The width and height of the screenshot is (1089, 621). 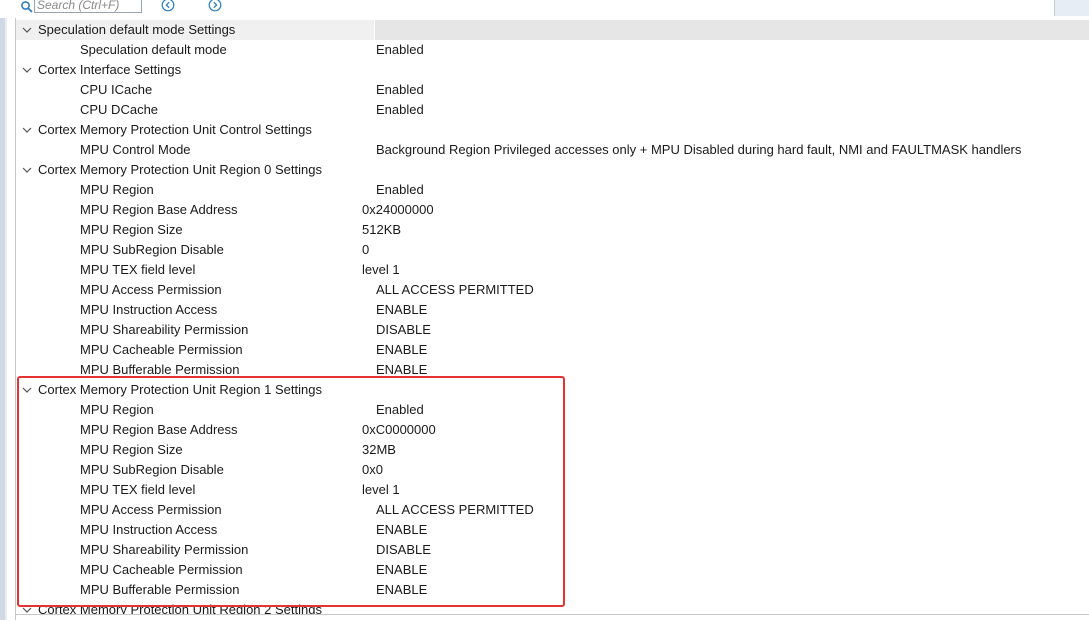 I want to click on param-value: 0x24000000, so click(x=398, y=210).